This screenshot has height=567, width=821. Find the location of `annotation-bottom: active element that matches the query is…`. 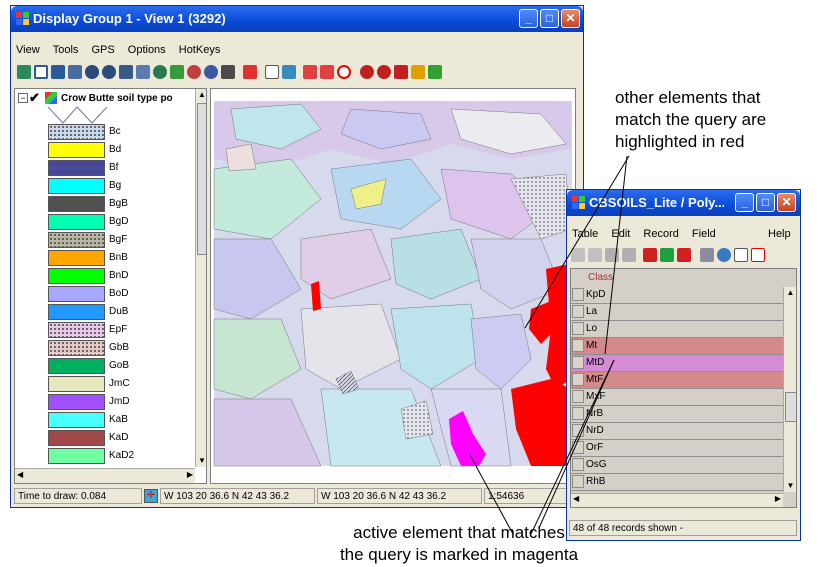

annotation-bottom: active element that matches the query is… is located at coordinates (469, 544).